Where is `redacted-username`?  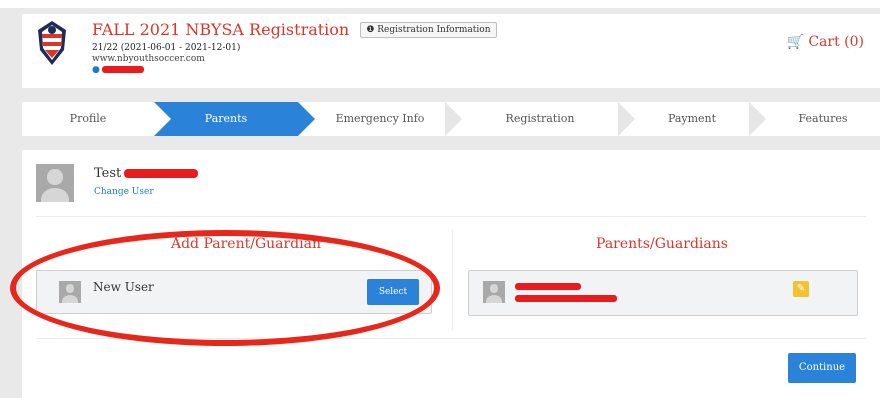 redacted-username is located at coordinates (122, 69).